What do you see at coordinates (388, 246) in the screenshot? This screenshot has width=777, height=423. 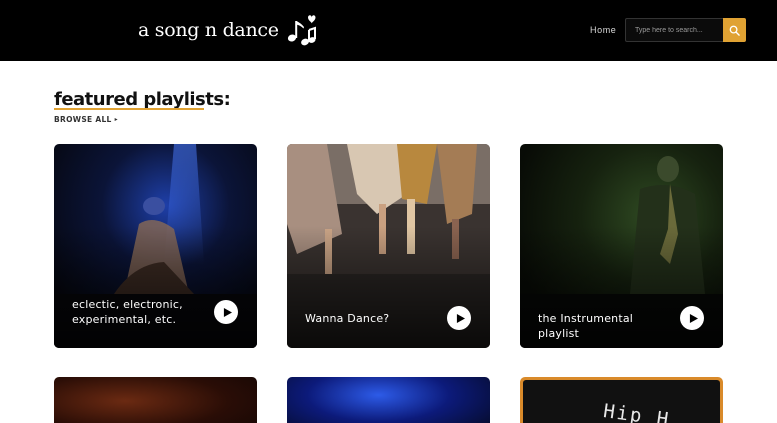 I see `playlist-card-wanna-dance: Wanna Dance?` at bounding box center [388, 246].